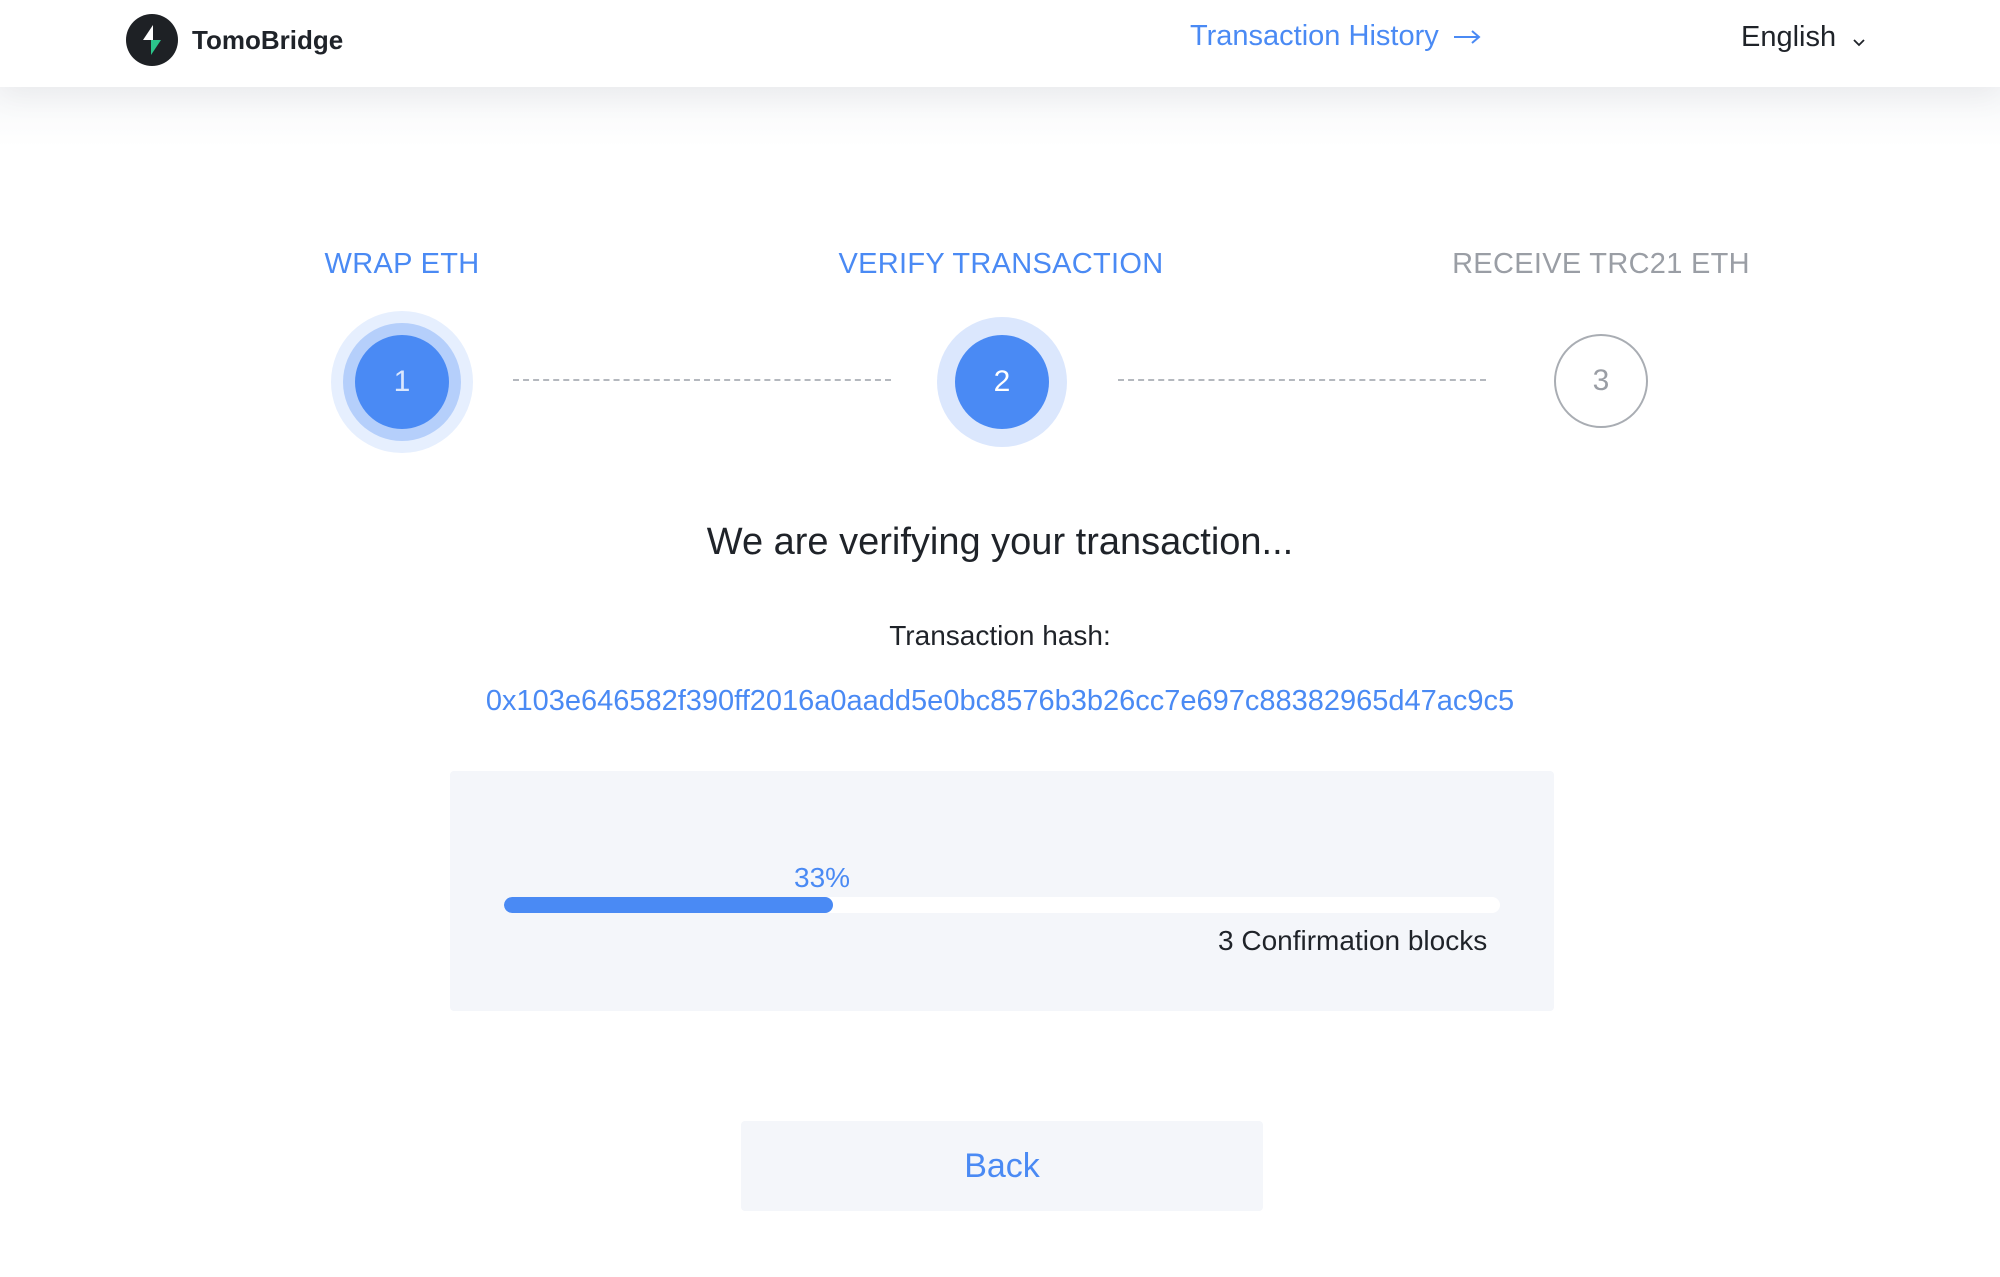 This screenshot has height=1277, width=2000. I want to click on step-3-number: 3, so click(1601, 381).